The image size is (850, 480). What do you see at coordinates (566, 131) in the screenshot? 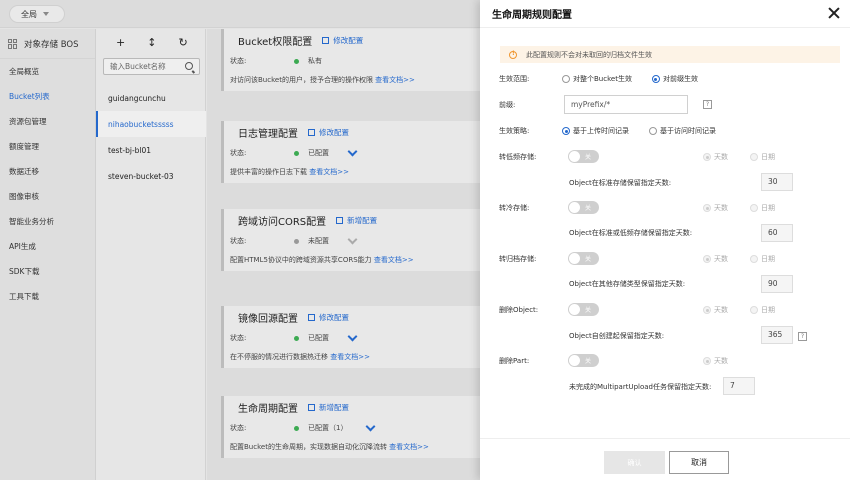
I see `radio-upload-time` at bounding box center [566, 131].